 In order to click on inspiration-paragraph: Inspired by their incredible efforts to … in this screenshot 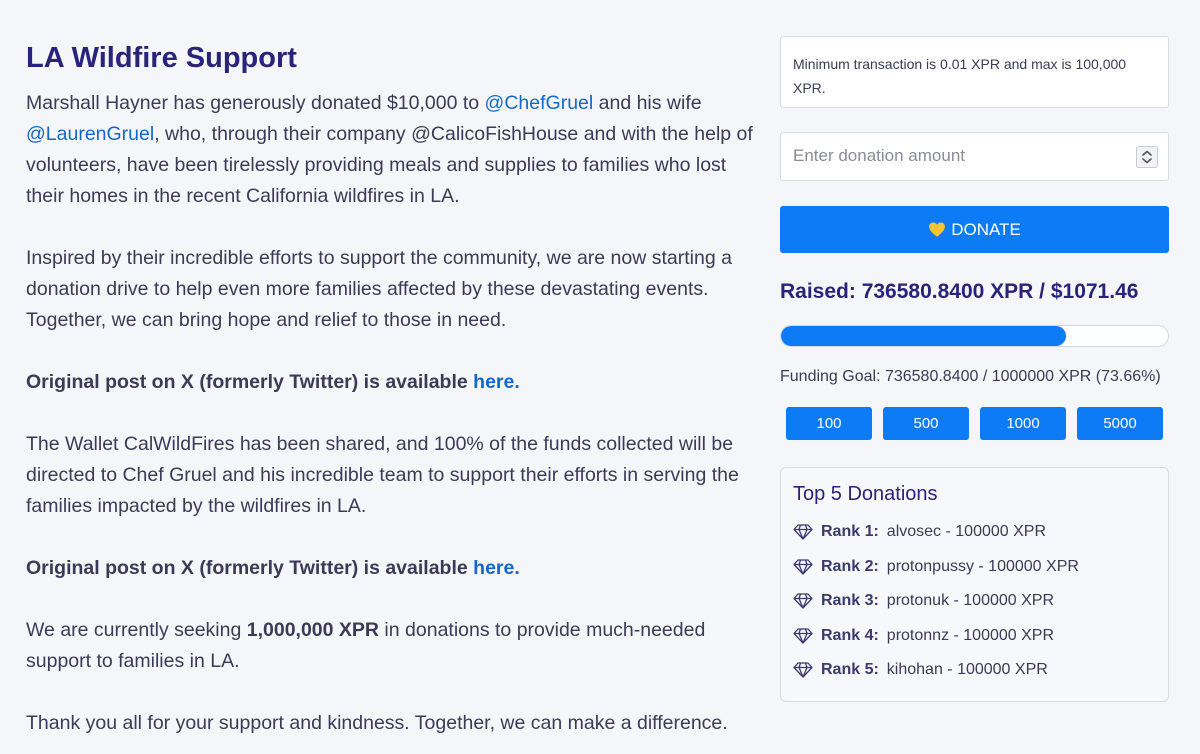, I will do `click(379, 289)`.